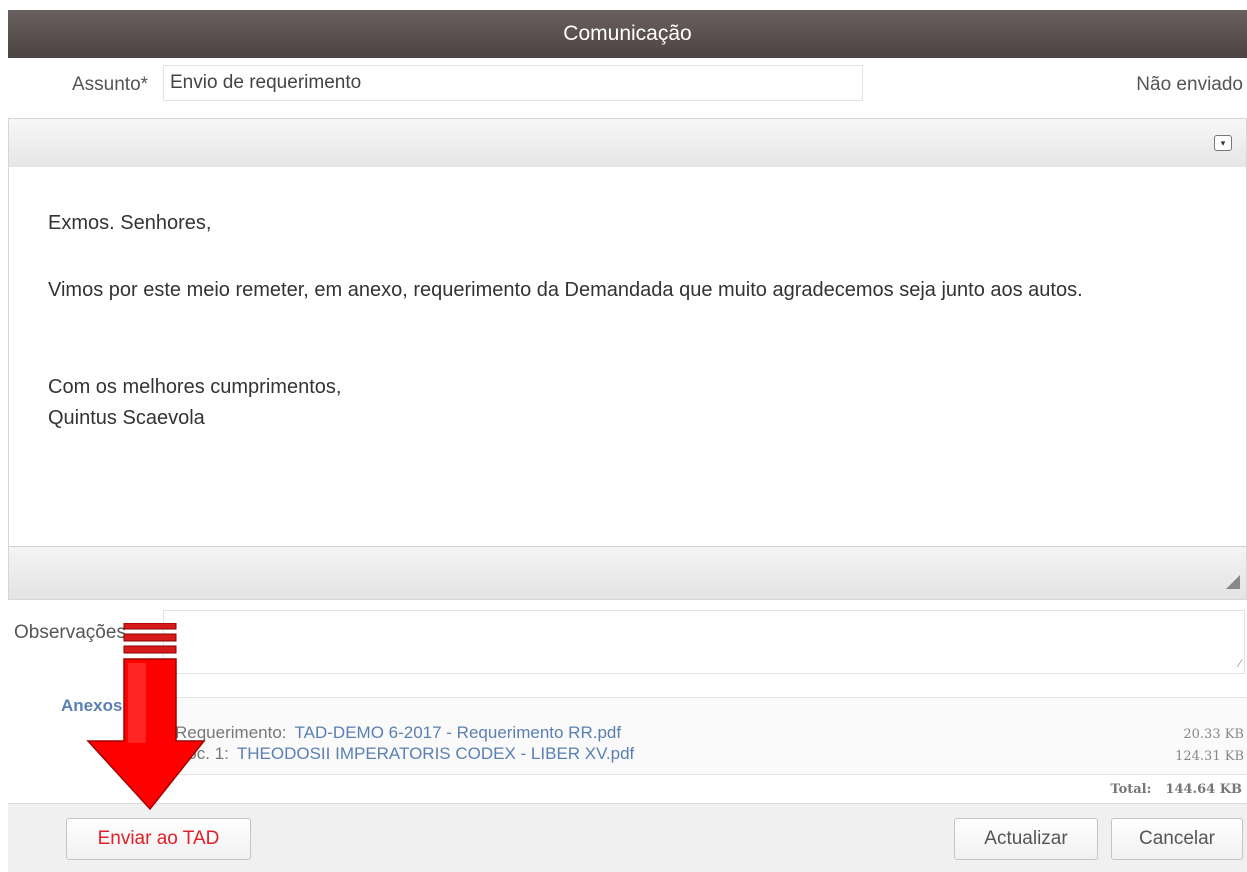 Image resolution: width=1247 pixels, height=872 pixels. Describe the element at coordinates (1213, 734) in the screenshot. I see `attachment-size: 20.33 KB` at that location.